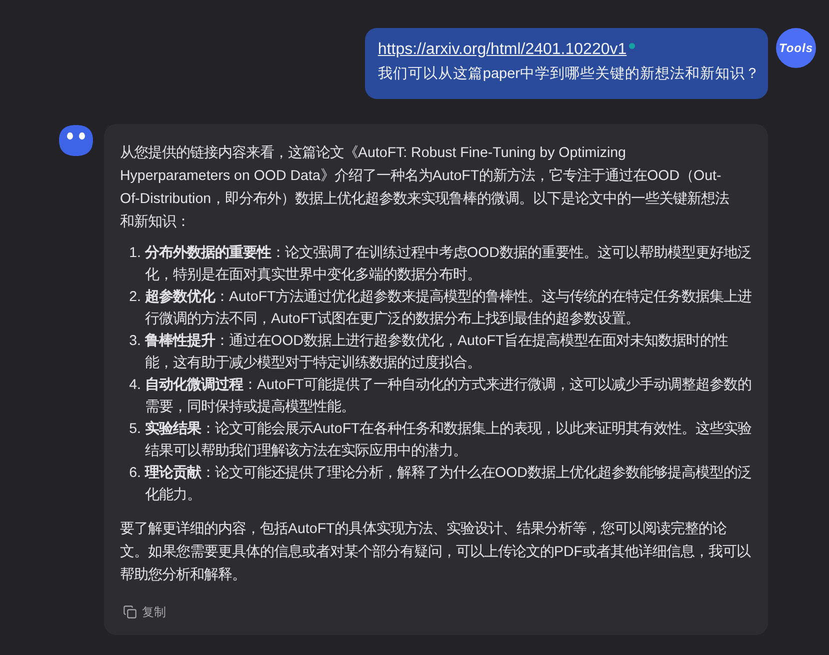  I want to click on paper-link: https://arxiv.org/html/2401.10220v1, so click(502, 50).